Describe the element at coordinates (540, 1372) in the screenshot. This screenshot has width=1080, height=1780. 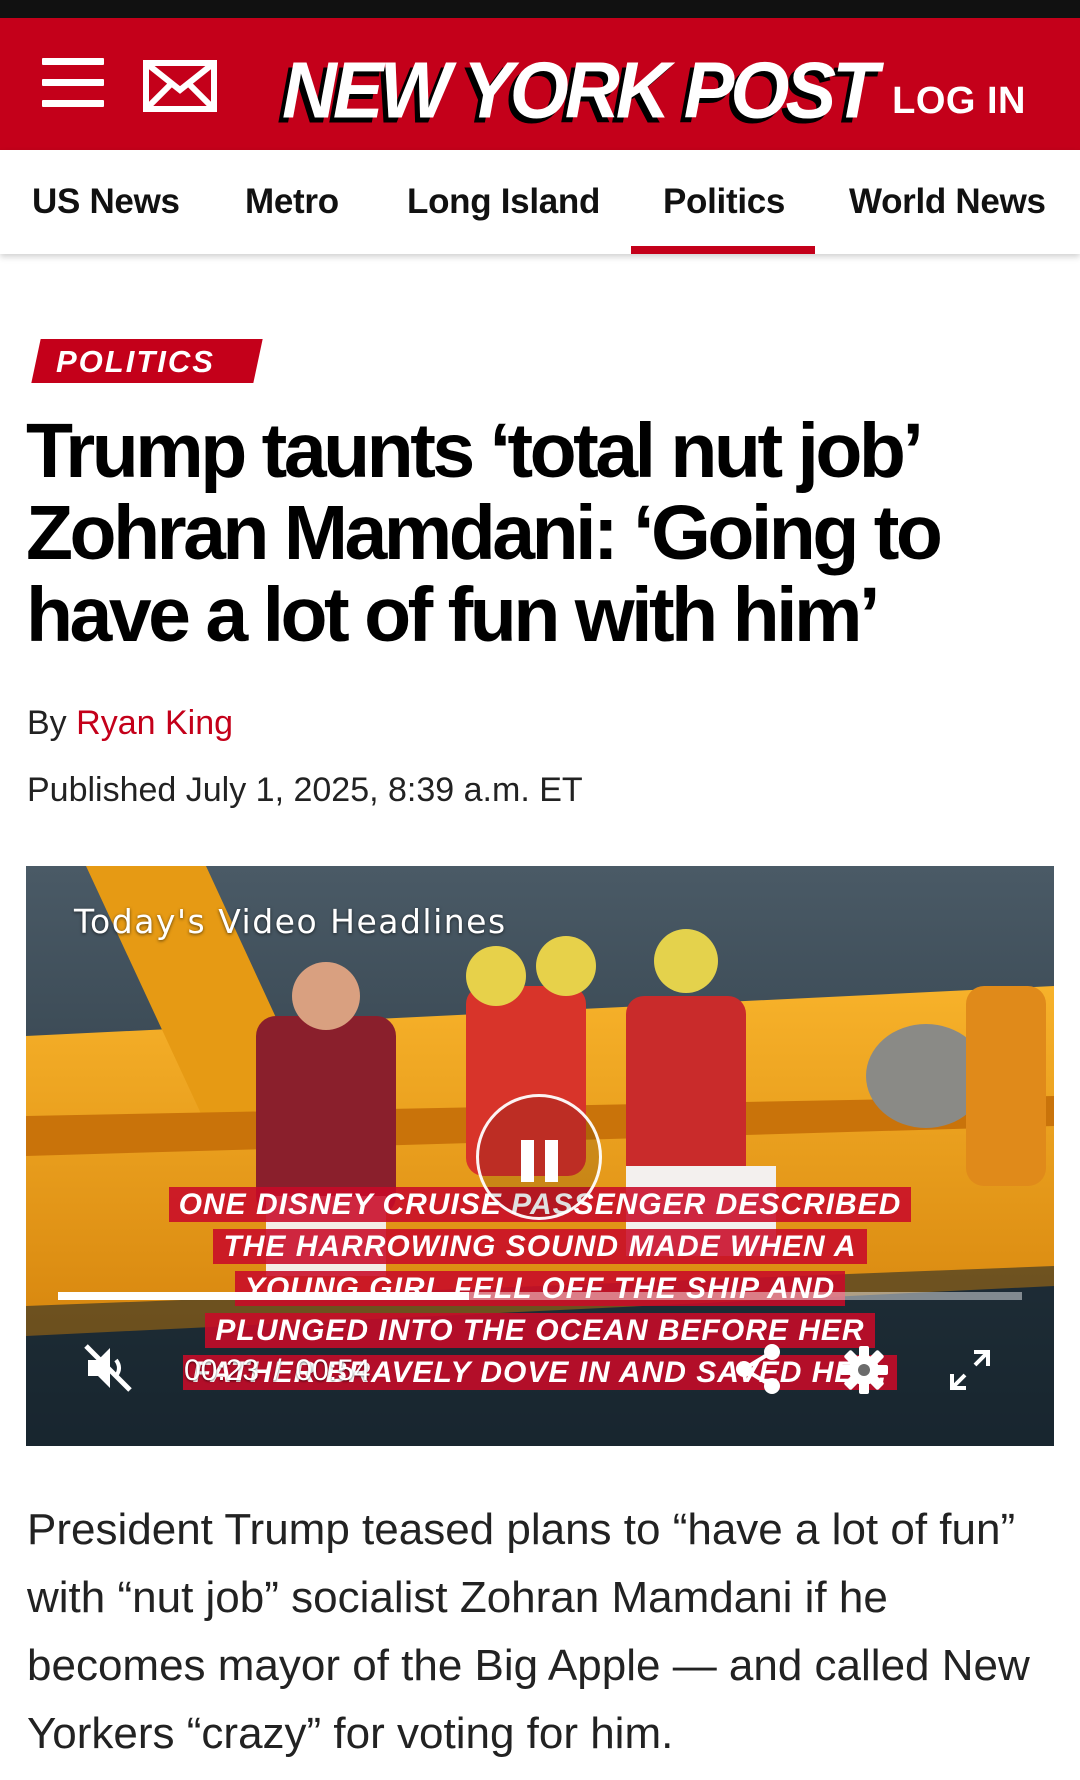
I see `video-caption-line: FATHER BRAVELY DOVE IN AND SAVED HER.` at that location.